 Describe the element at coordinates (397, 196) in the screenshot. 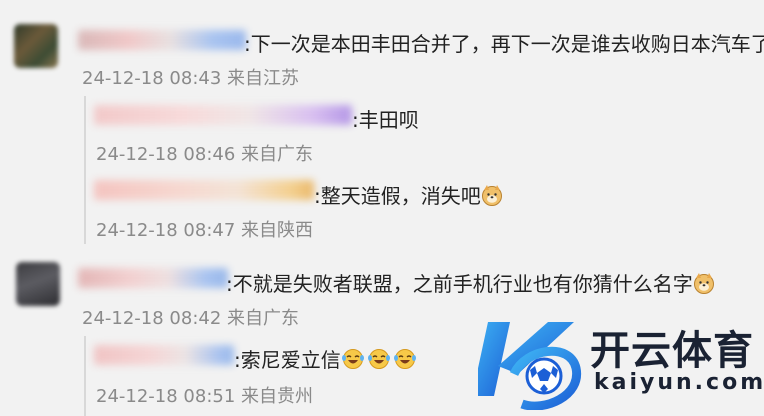

I see `reply-text: :整天造假，消失吧` at that location.